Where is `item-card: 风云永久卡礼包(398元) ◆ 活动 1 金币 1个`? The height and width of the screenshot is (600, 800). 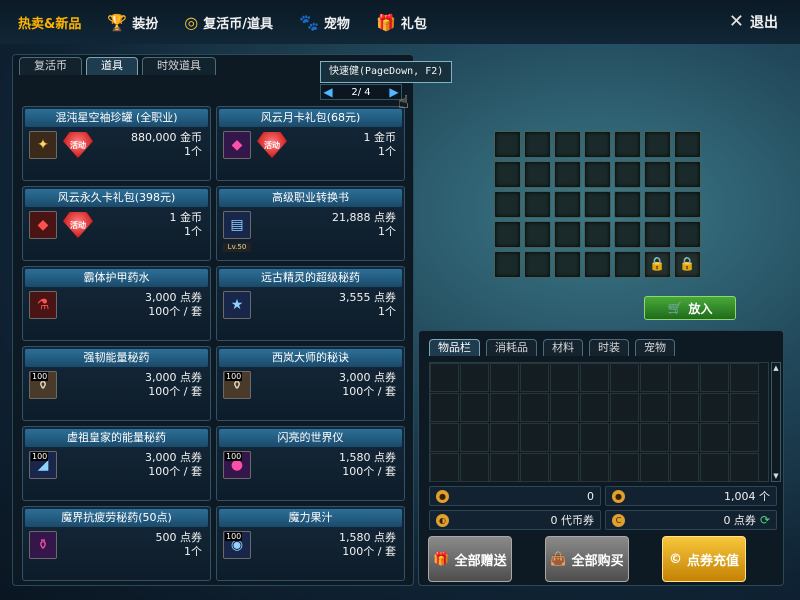 item-card: 风云永久卡礼包(398元) ◆ 活动 1 金币 1个 is located at coordinates (116, 223).